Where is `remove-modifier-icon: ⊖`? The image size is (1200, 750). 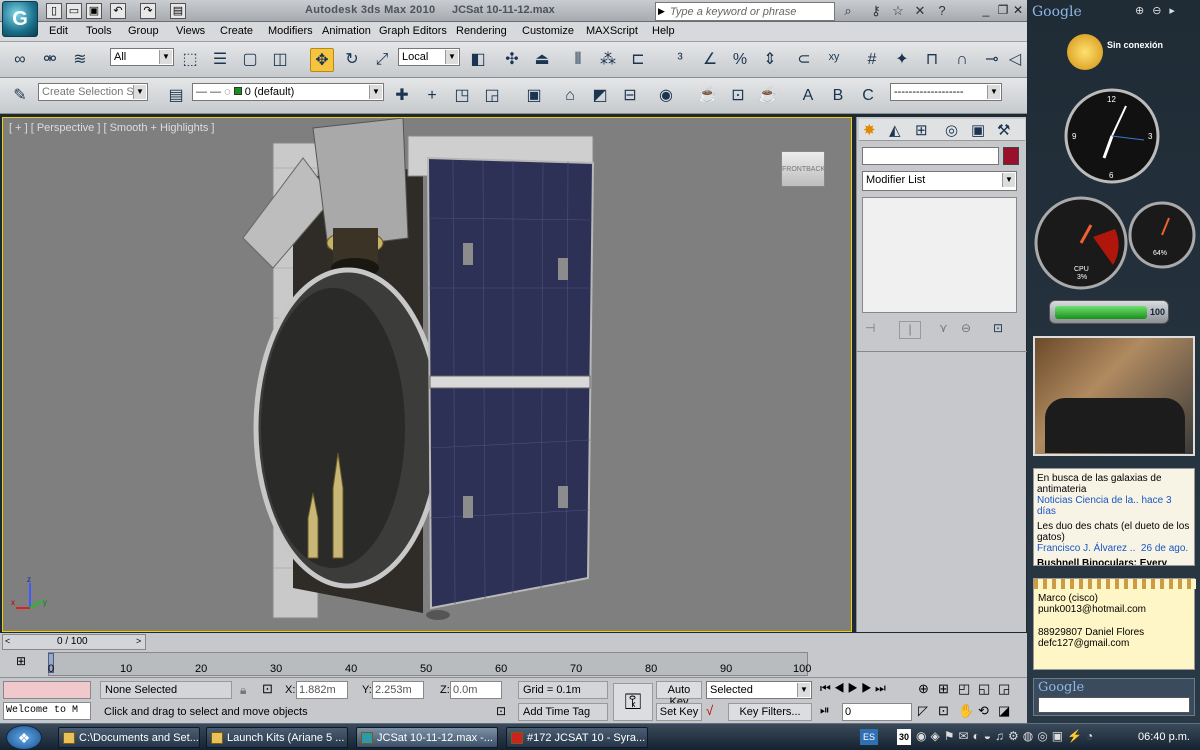
remove-modifier-icon: ⊖ is located at coordinates (966, 328).